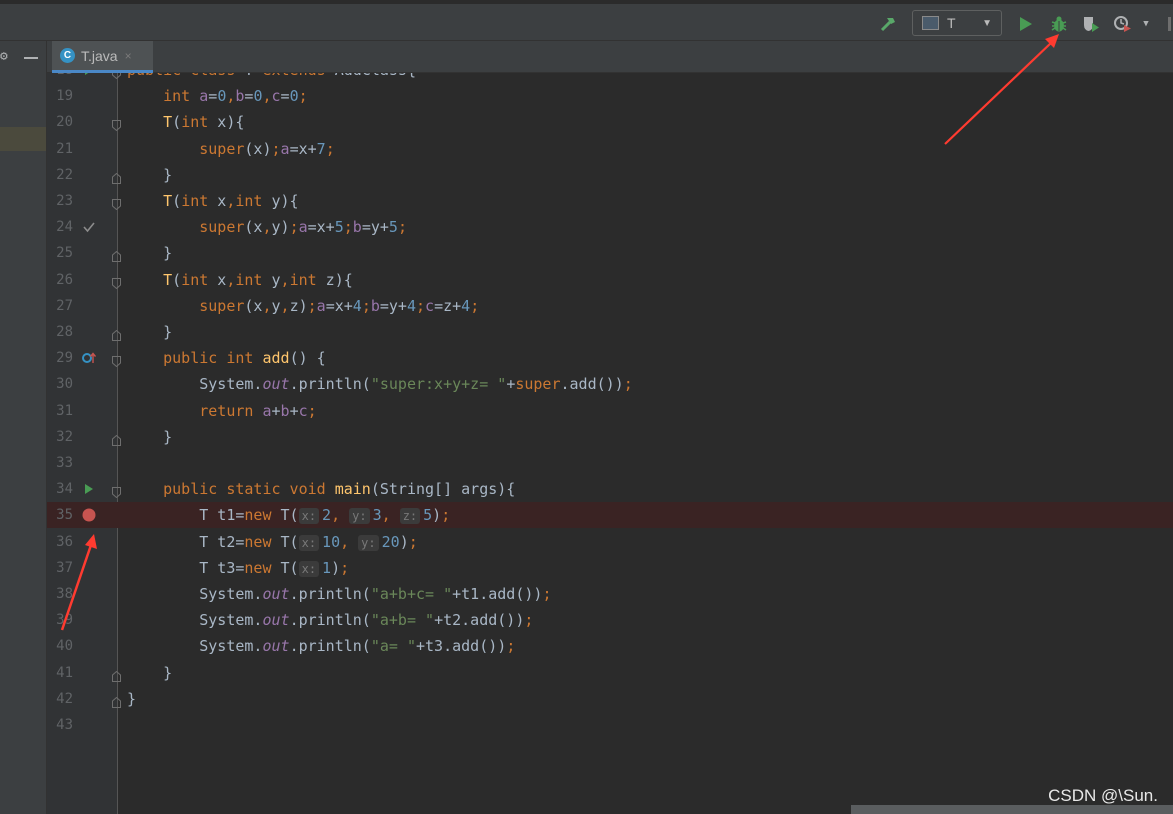  Describe the element at coordinates (64, 201) in the screenshot. I see `line-number: 23` at that location.